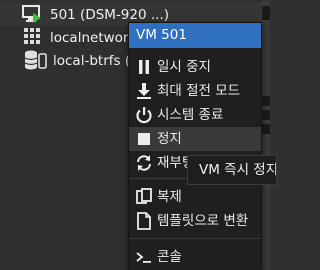 The image size is (320, 270). I want to click on pause-icon, so click(144, 67).